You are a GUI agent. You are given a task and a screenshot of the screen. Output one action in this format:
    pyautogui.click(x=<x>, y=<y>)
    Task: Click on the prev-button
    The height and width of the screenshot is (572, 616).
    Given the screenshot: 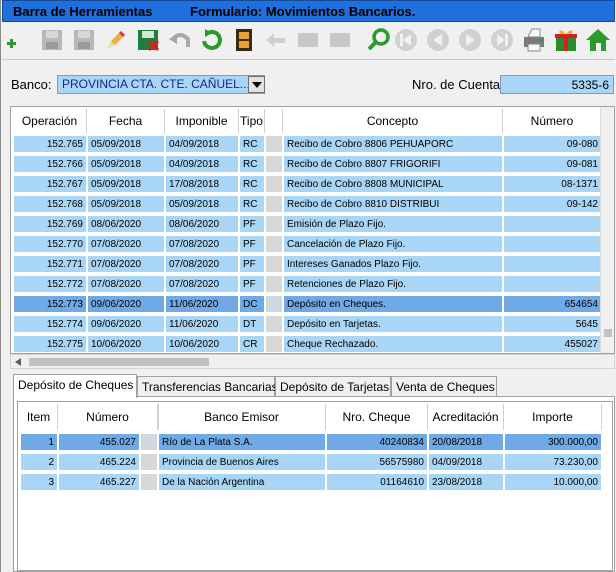 What is the action you would take?
    pyautogui.click(x=438, y=40)
    